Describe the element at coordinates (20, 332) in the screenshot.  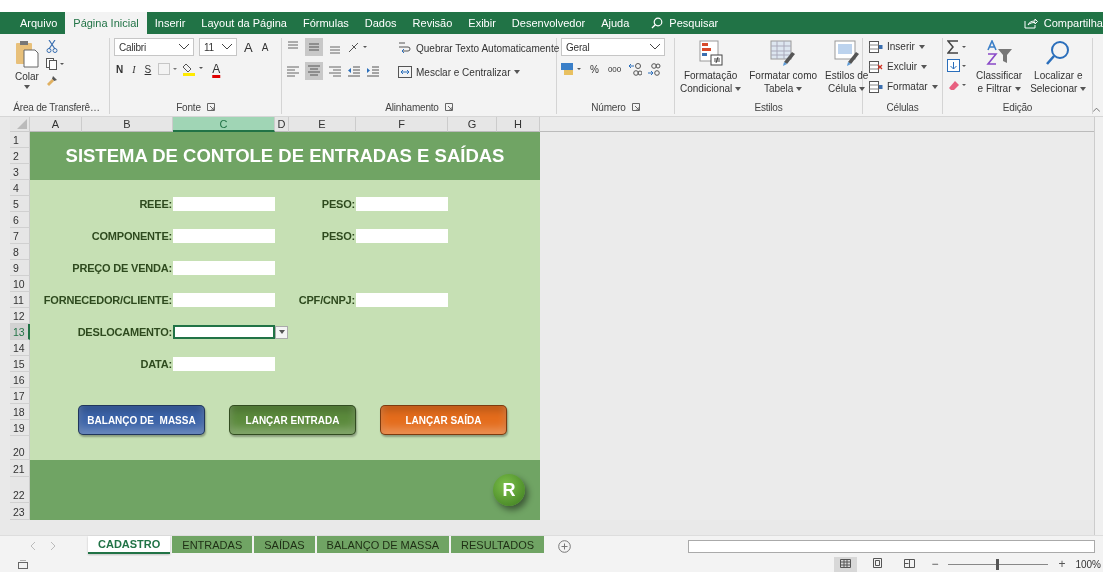
I see `row-header: 13` at that location.